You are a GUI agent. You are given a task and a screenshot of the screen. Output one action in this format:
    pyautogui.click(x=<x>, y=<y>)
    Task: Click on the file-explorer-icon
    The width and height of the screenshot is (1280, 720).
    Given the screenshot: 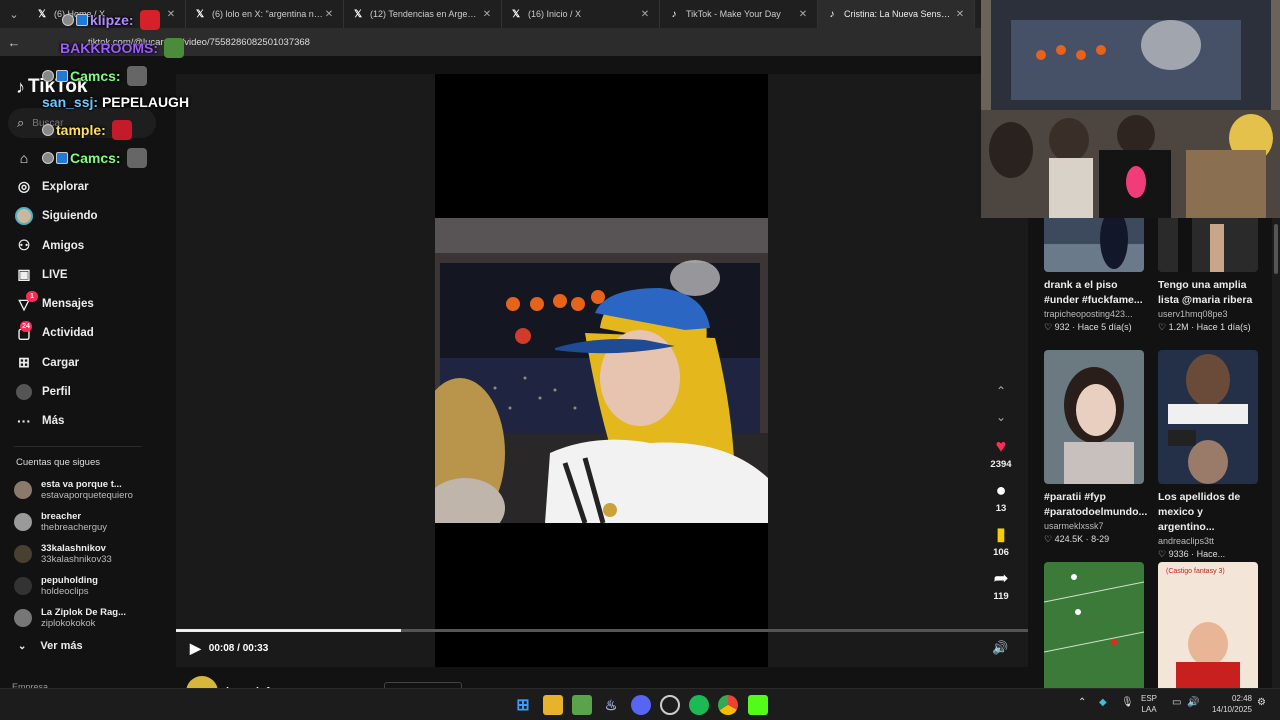 What is the action you would take?
    pyautogui.click(x=553, y=705)
    